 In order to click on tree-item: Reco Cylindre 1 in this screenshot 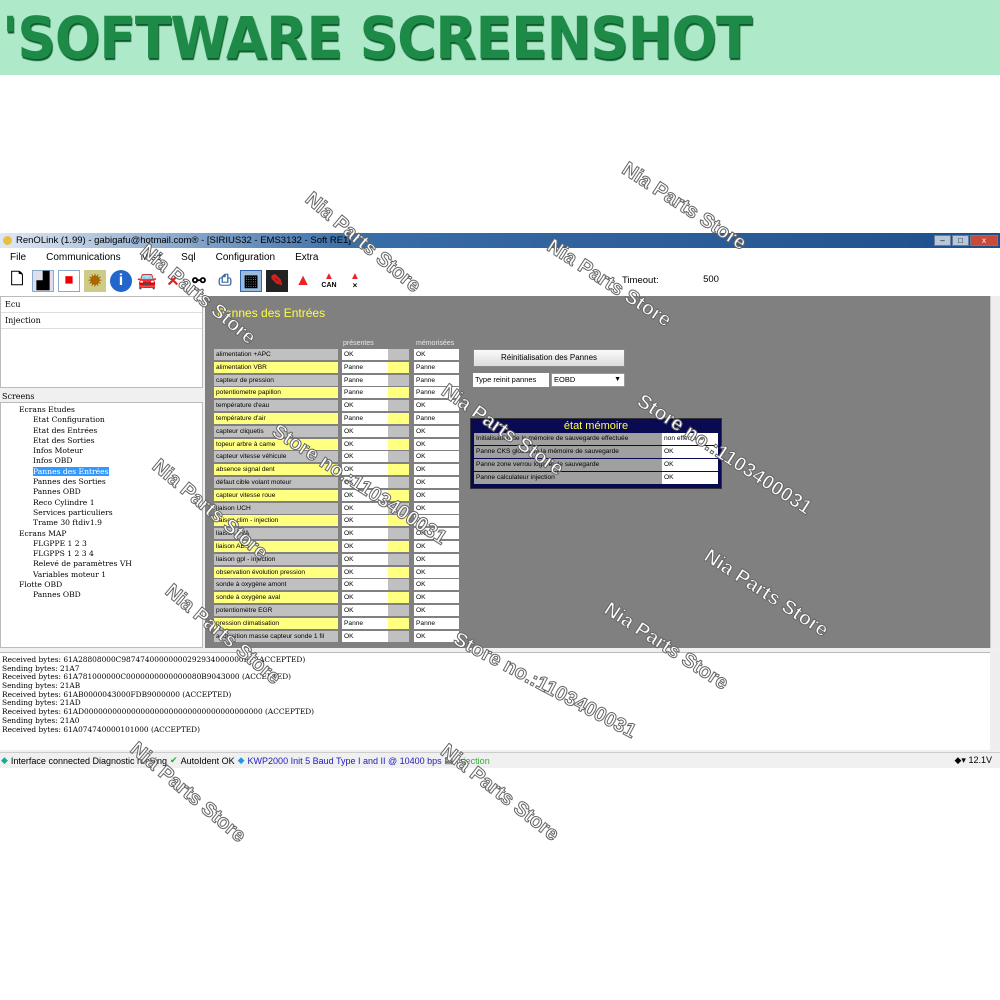, I will do `click(101, 503)`.